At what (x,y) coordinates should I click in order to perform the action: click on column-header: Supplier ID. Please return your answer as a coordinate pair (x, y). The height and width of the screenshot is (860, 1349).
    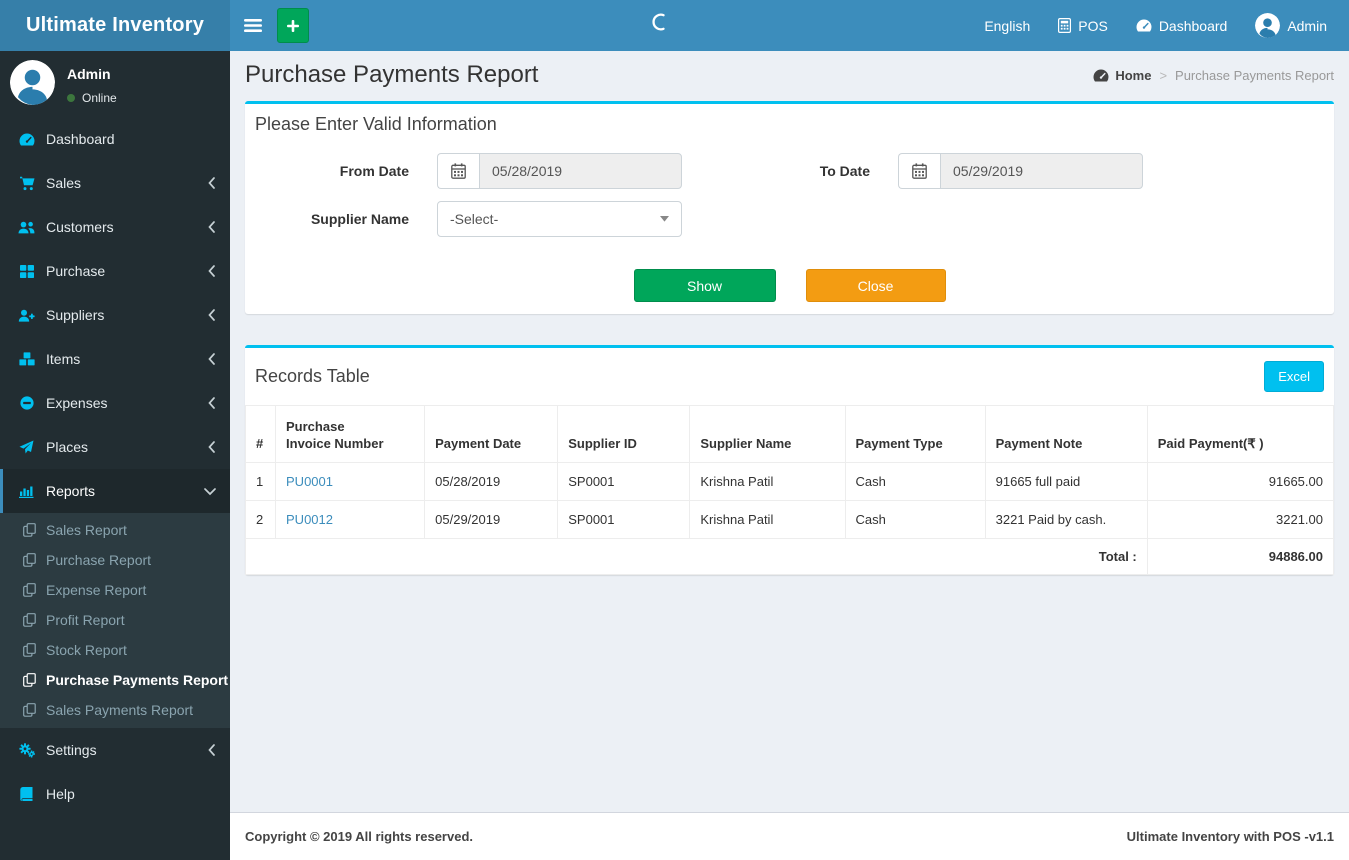
    Looking at the image, I should click on (624, 434).